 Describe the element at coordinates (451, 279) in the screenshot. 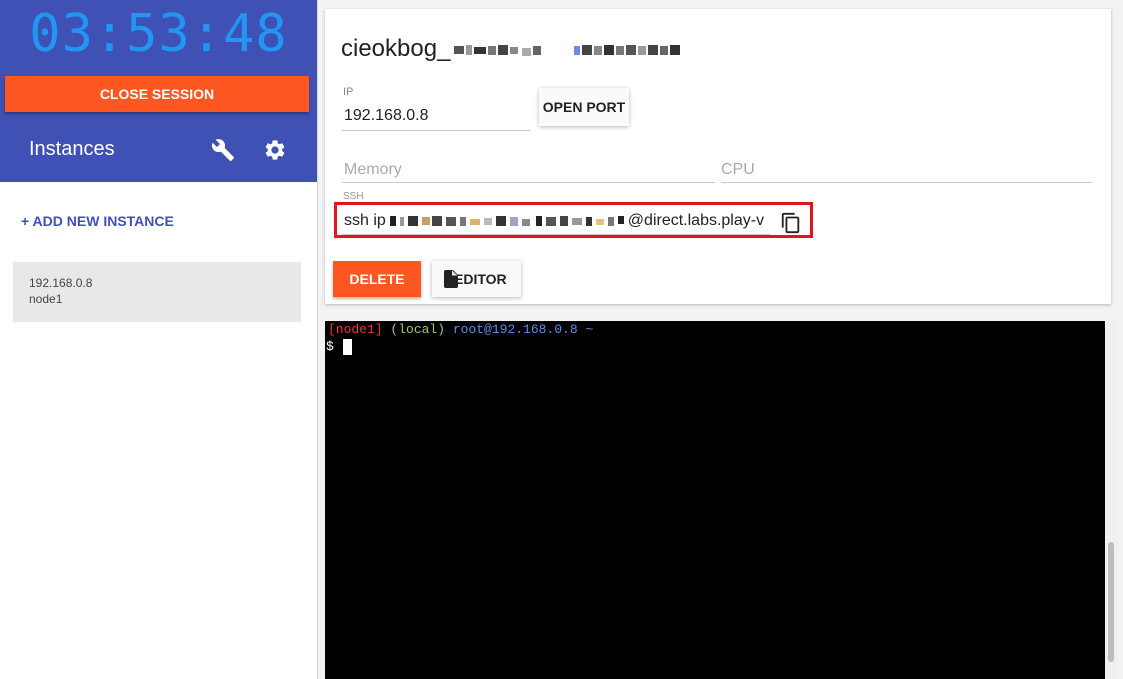

I see `file-icon` at that location.